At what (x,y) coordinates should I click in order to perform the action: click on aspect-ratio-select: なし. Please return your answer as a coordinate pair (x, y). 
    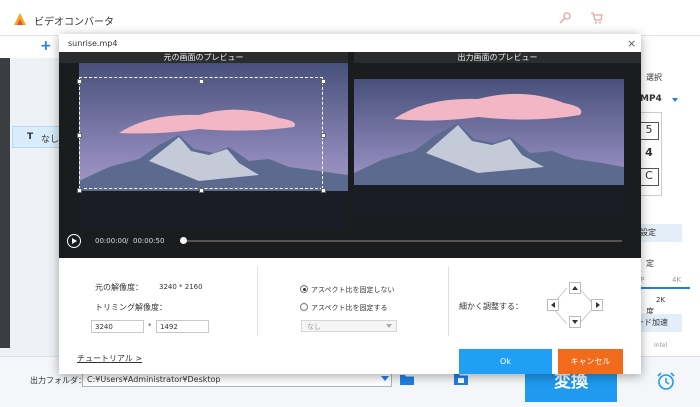
    Looking at the image, I should click on (349, 326).